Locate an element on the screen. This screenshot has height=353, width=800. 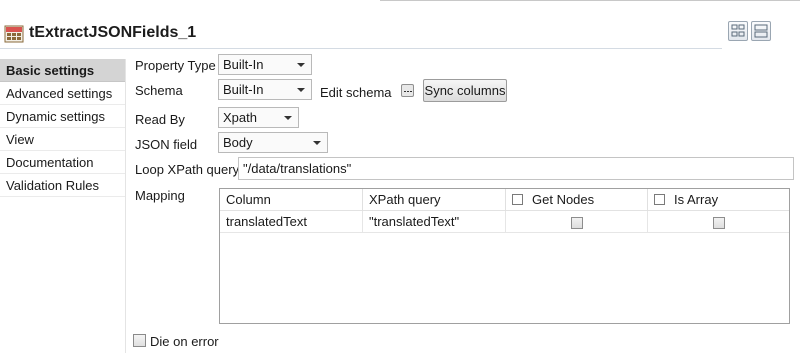
edit-schema-button is located at coordinates (407, 90).